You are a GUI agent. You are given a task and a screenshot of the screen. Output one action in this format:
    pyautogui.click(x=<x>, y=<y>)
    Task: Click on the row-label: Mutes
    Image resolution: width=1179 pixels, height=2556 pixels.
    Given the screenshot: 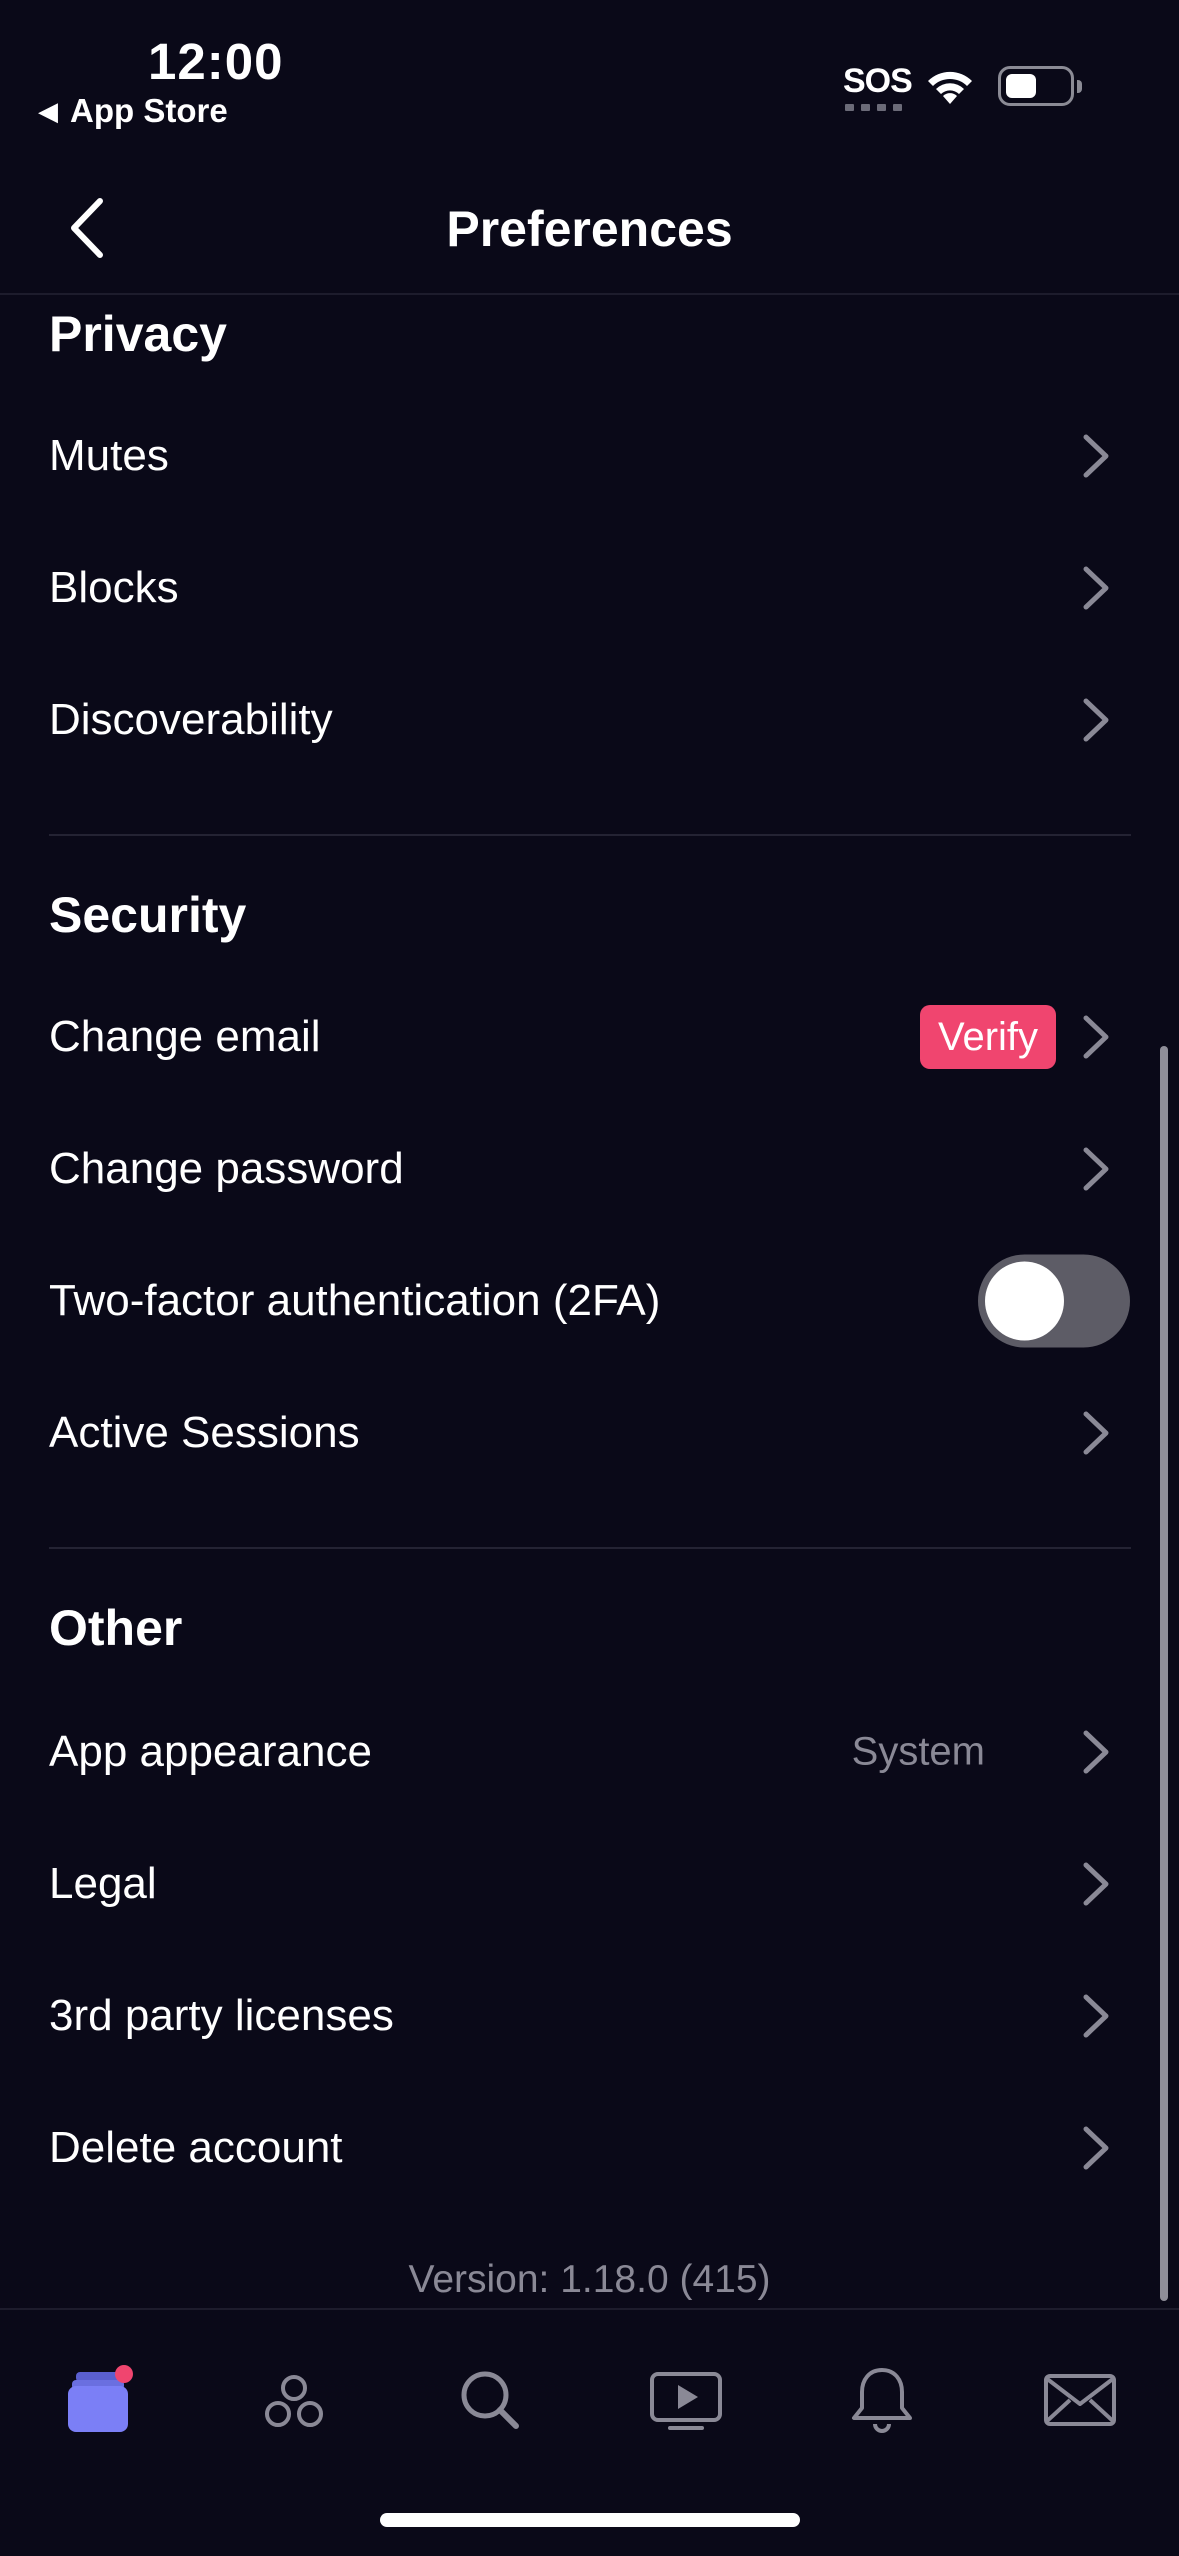 What is the action you would take?
    pyautogui.click(x=109, y=455)
    